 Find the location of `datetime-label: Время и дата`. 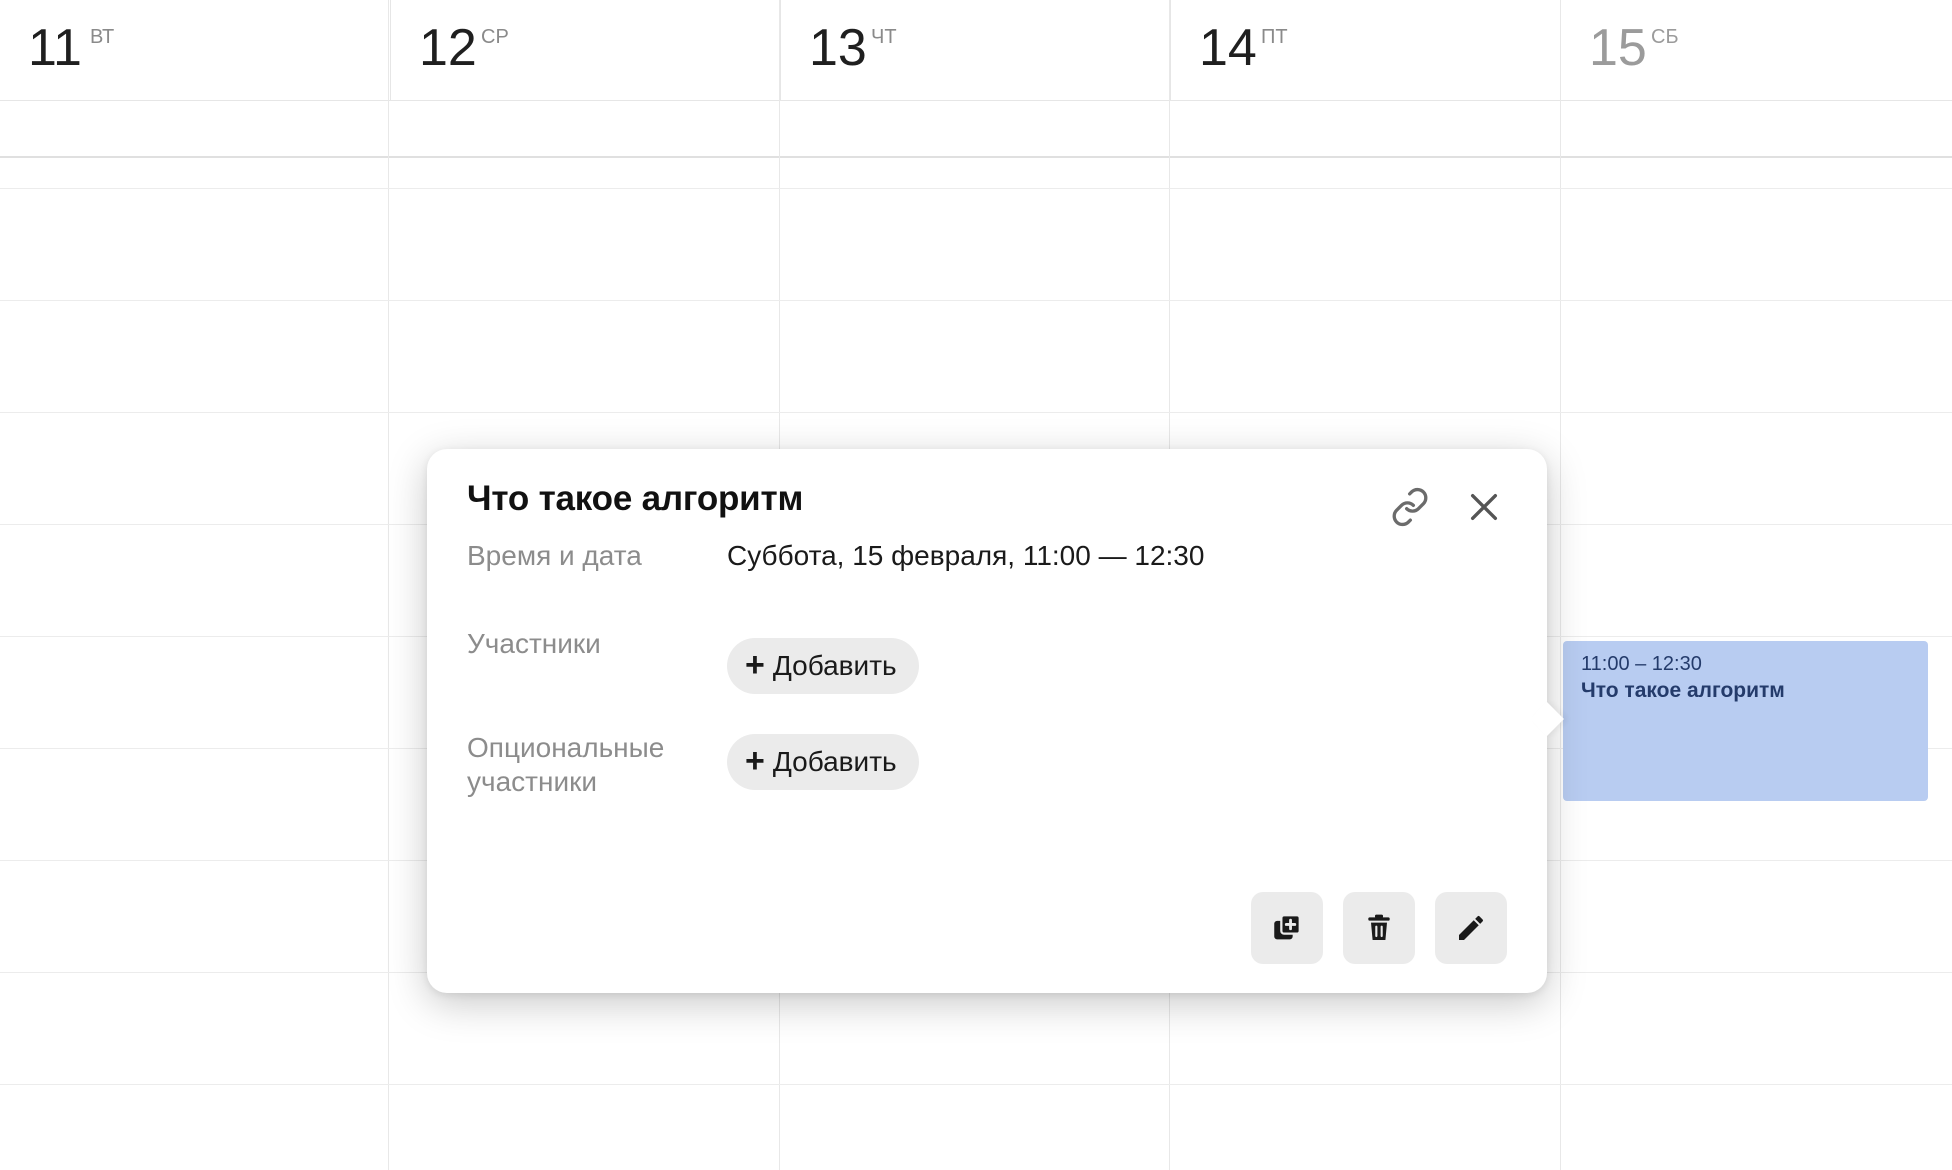

datetime-label: Время и дата is located at coordinates (554, 555).